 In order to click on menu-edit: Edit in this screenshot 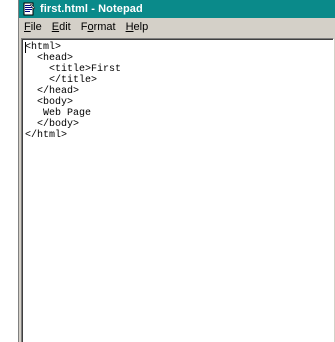, I will do `click(61, 27)`.